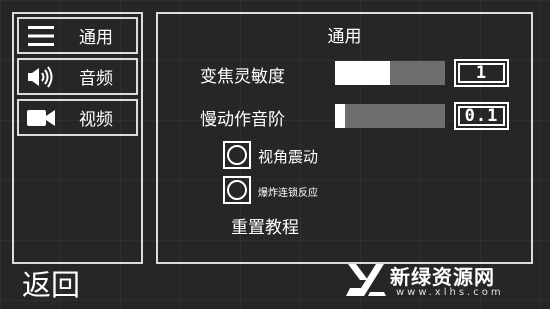 The height and width of the screenshot is (309, 550). What do you see at coordinates (96, 120) in the screenshot?
I see `nav-label-video: 视频` at bounding box center [96, 120].